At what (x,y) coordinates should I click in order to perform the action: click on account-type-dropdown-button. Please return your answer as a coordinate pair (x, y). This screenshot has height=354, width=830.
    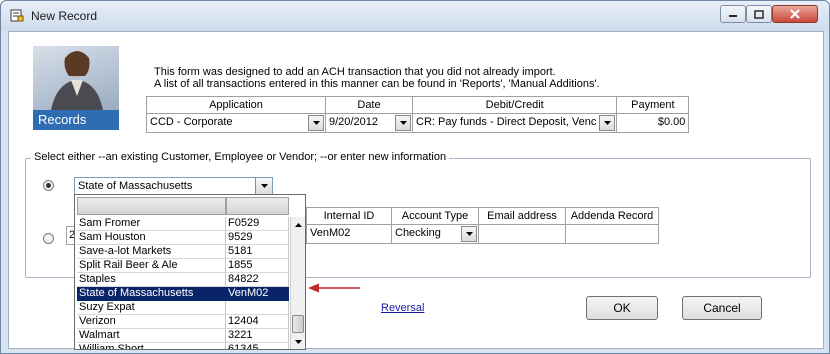
    Looking at the image, I should click on (469, 234).